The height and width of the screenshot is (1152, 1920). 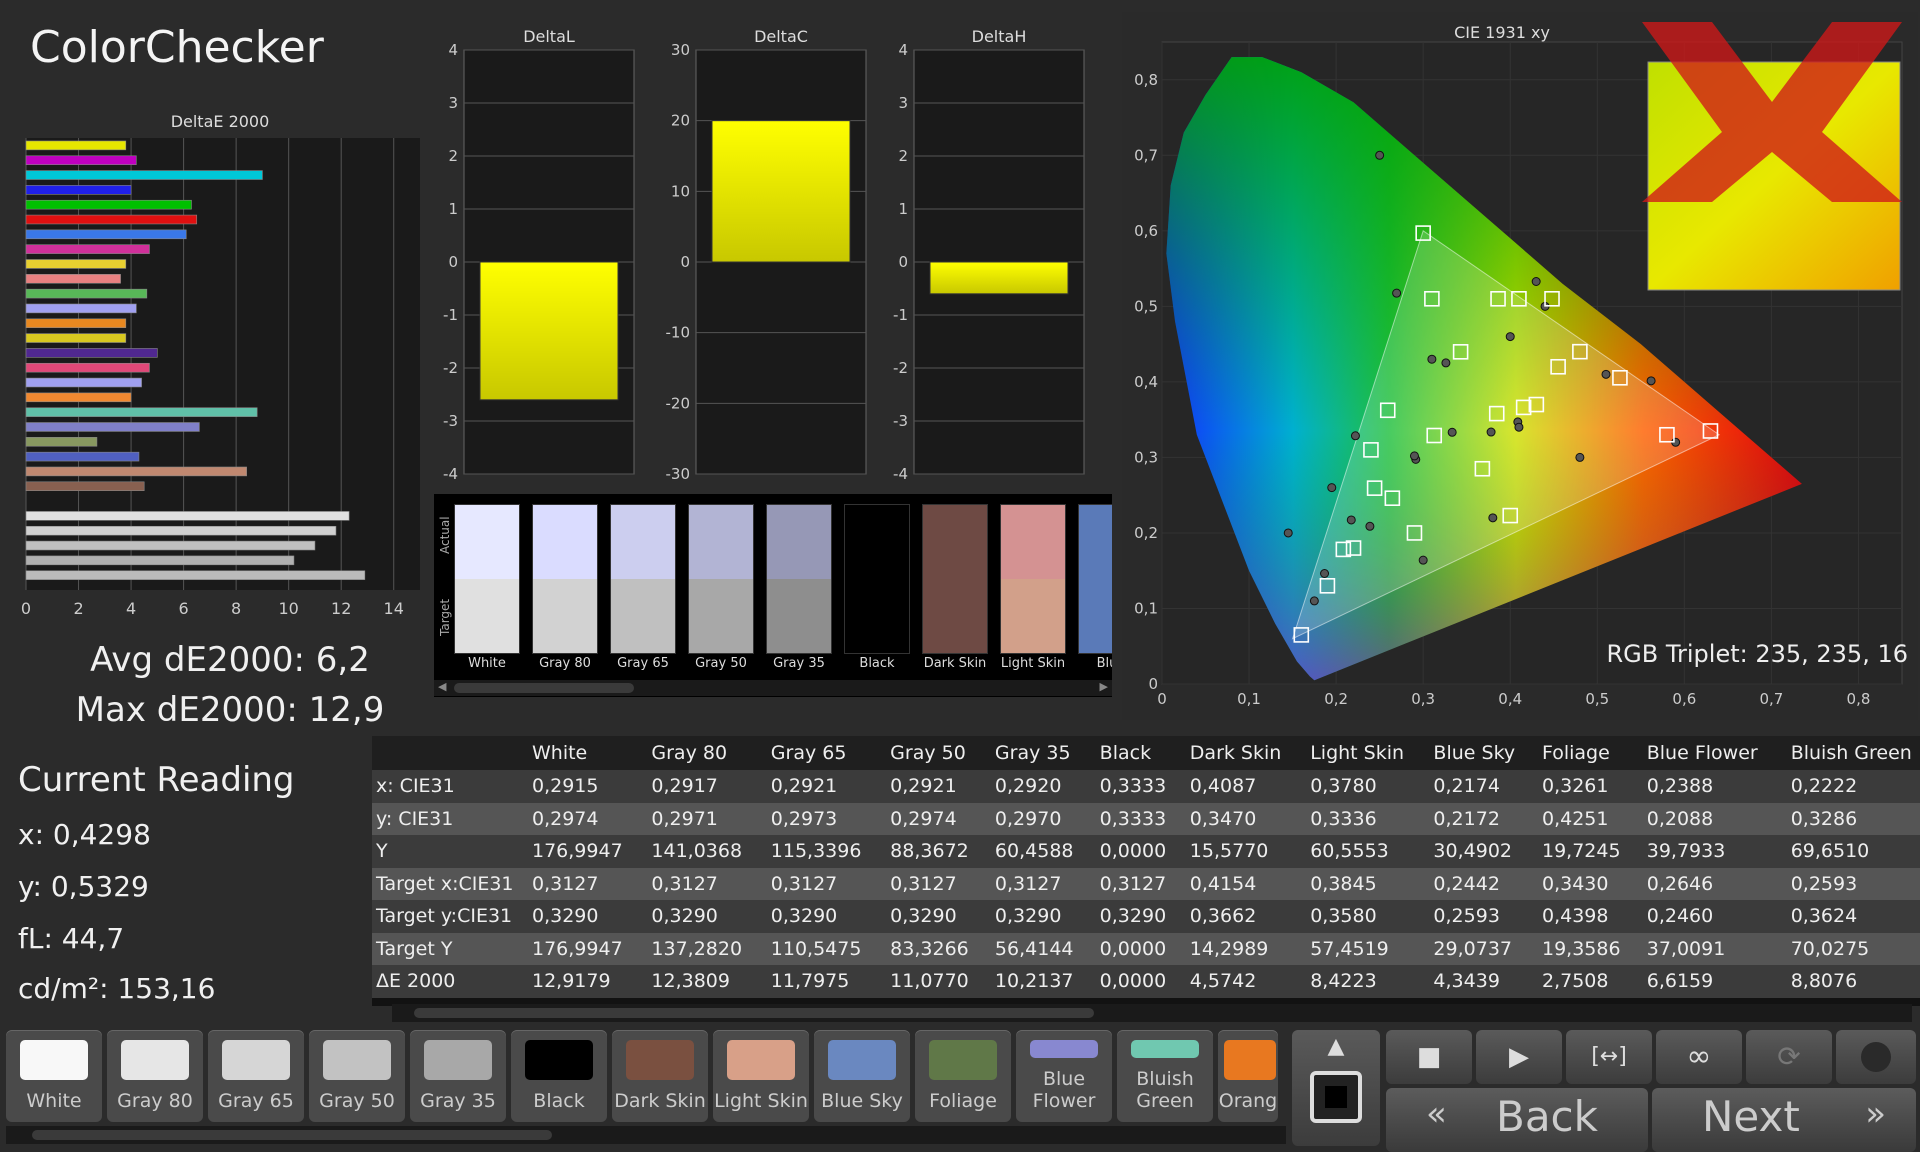 What do you see at coordinates (450, 981) in the screenshot?
I see `row-label: ΔE 2000` at bounding box center [450, 981].